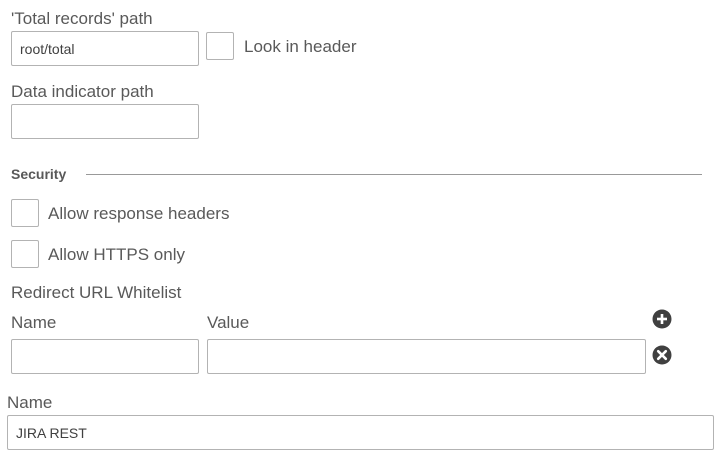  I want to click on whitelist-name-header: Name, so click(34, 322).